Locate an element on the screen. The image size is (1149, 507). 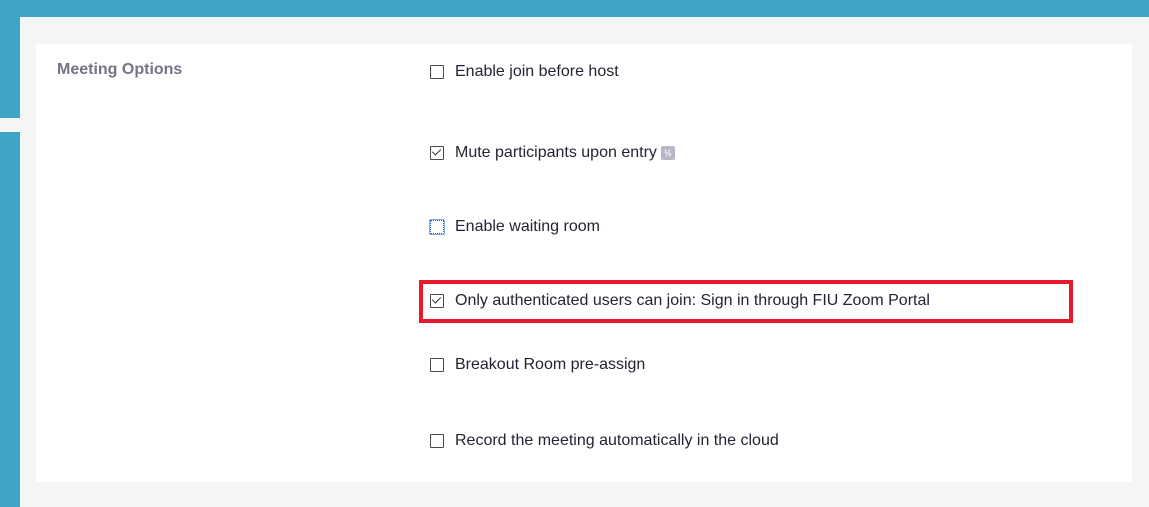
info-badge-icon: ½ is located at coordinates (667, 153).